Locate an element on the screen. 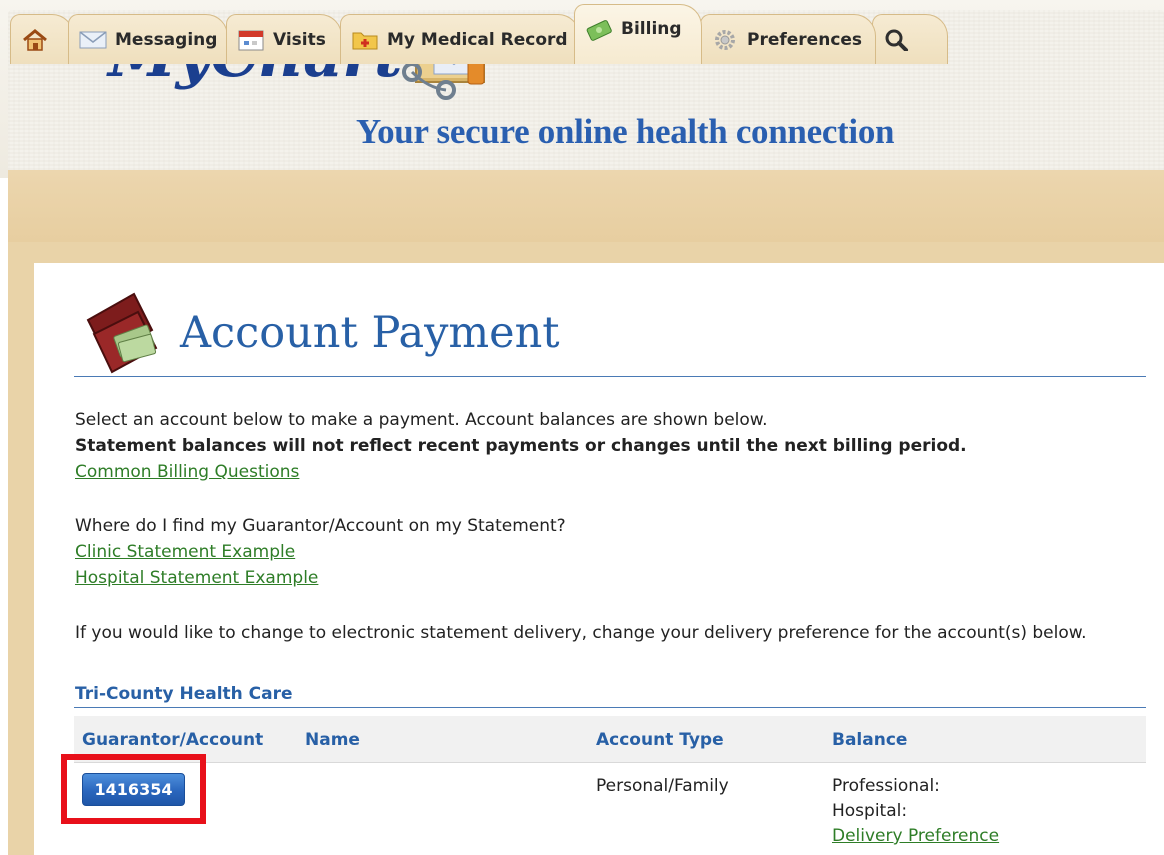 The width and height of the screenshot is (1164, 855). tab-label-my-medical-record: My Medical Record is located at coordinates (477, 39).